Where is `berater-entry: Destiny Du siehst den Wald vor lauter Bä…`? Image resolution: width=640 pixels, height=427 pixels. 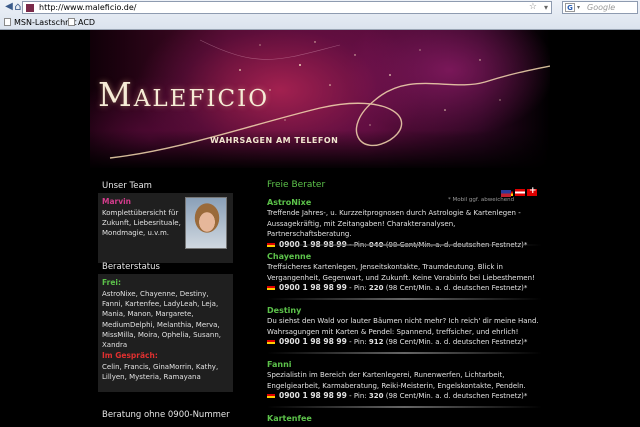
berater-entry: Destiny Du siehst den Wald vor lauter Bä… is located at coordinates (404, 327).